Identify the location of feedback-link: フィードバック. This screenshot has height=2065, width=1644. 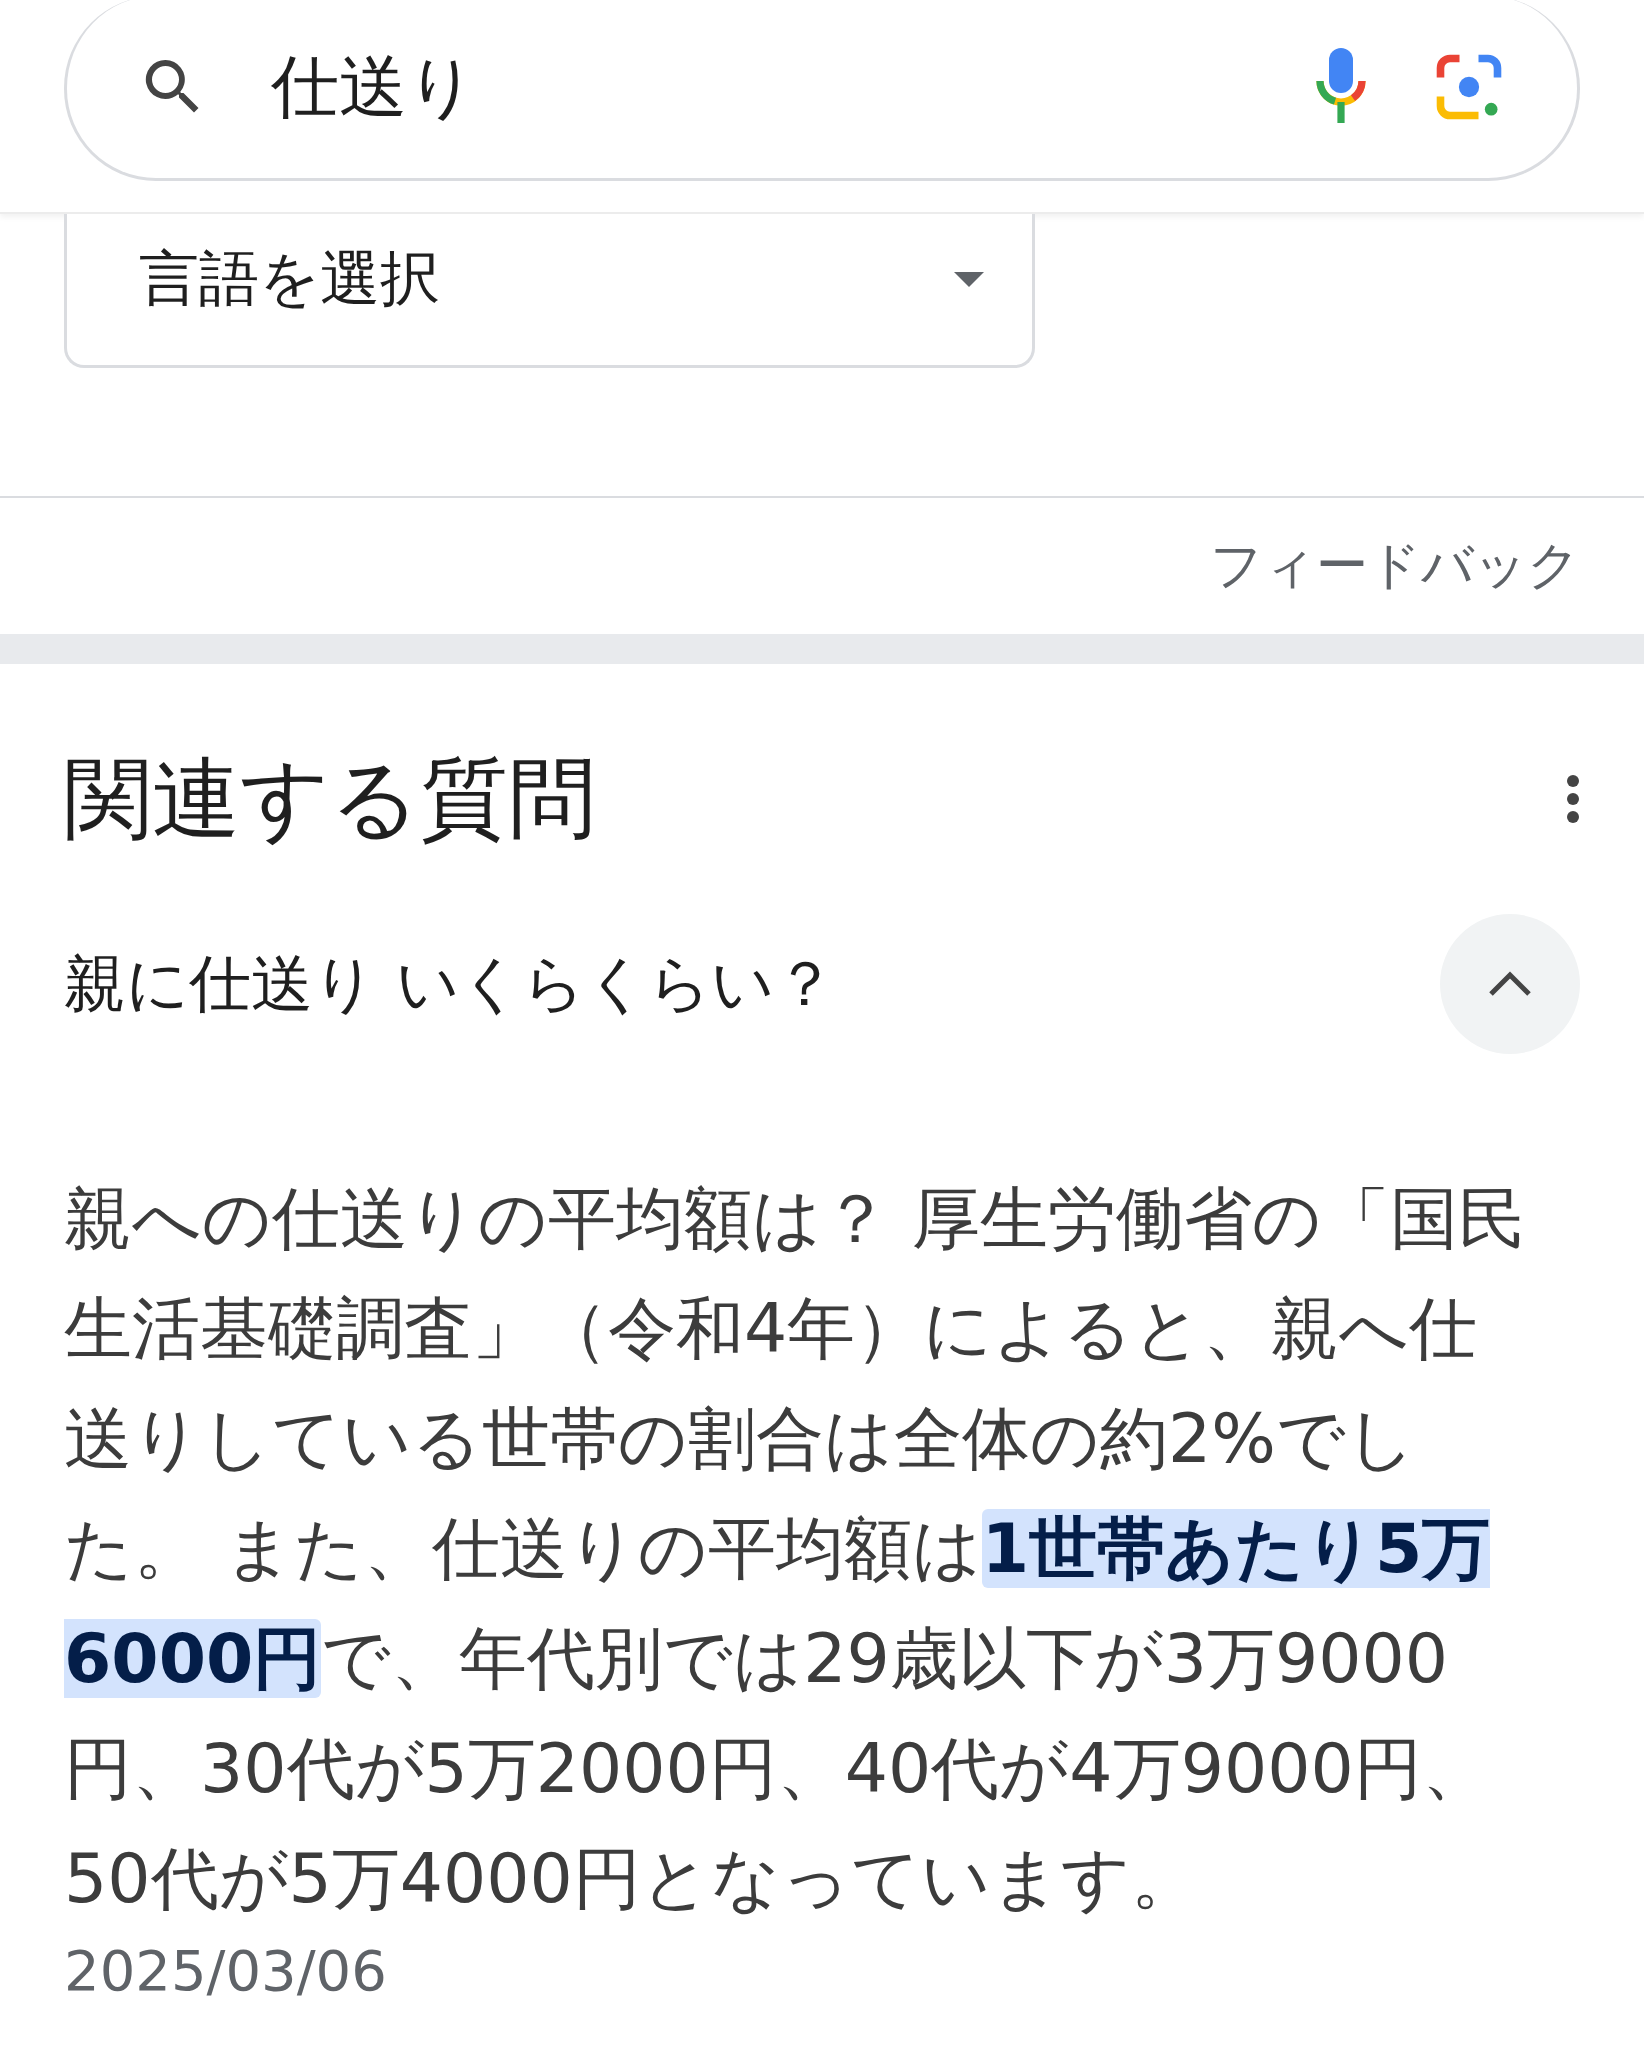
(1395, 566).